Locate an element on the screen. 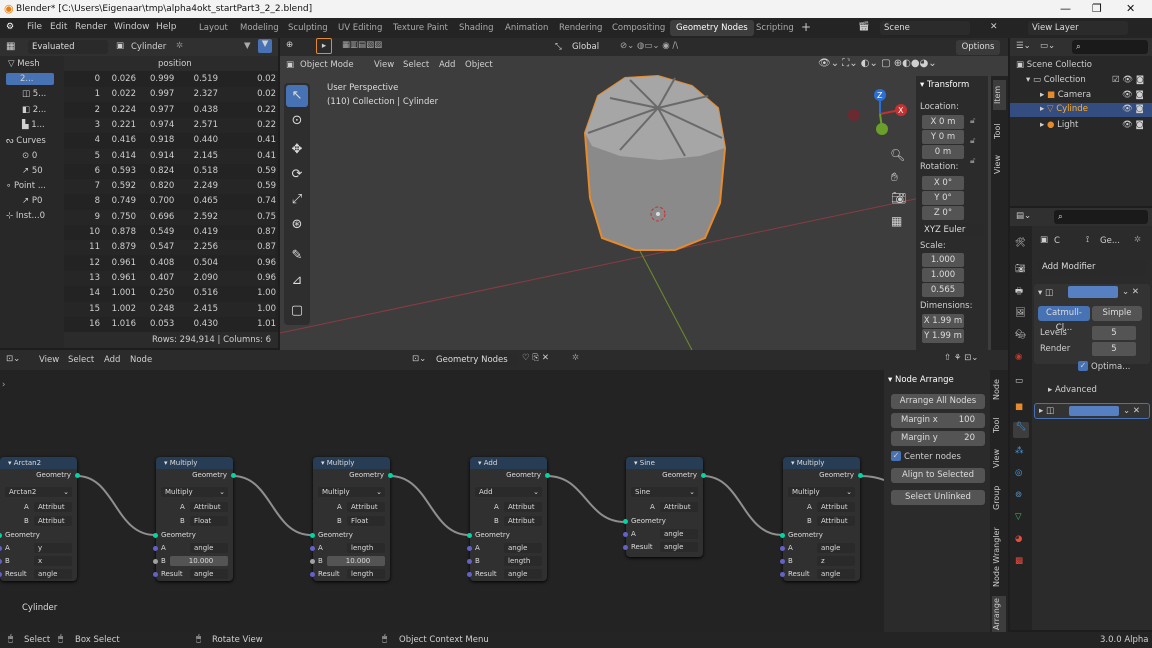  arrange-panel-title: ▾ Node Arrange is located at coordinates (921, 380).